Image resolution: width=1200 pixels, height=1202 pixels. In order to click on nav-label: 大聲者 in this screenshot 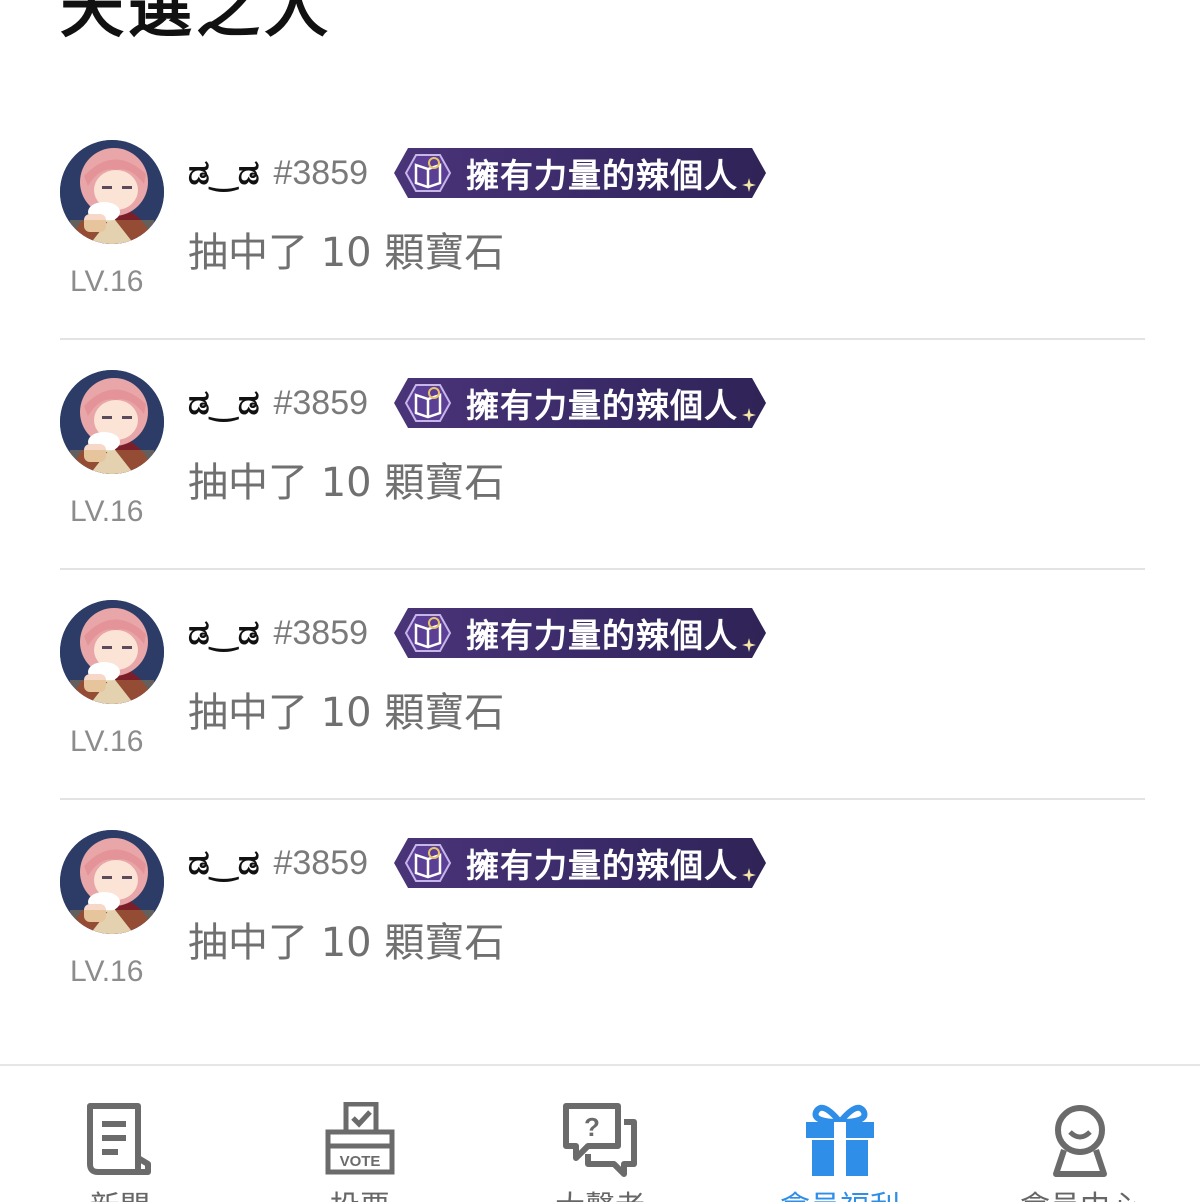, I will do `click(600, 1192)`.